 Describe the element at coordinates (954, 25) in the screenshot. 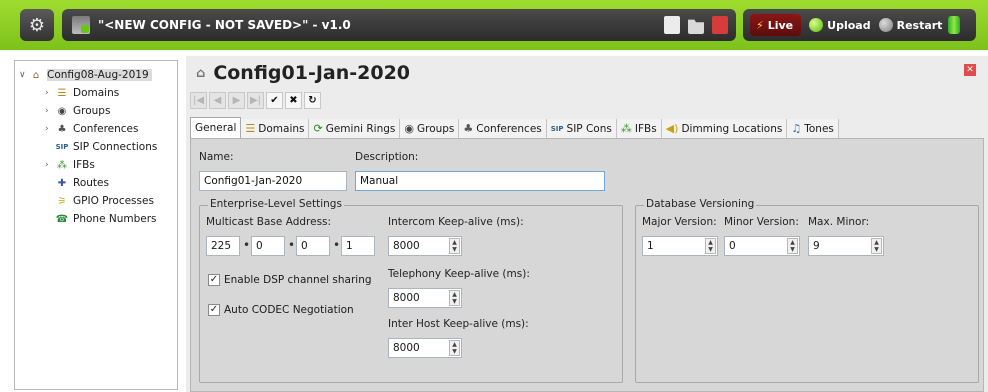

I see `database-icon` at that location.